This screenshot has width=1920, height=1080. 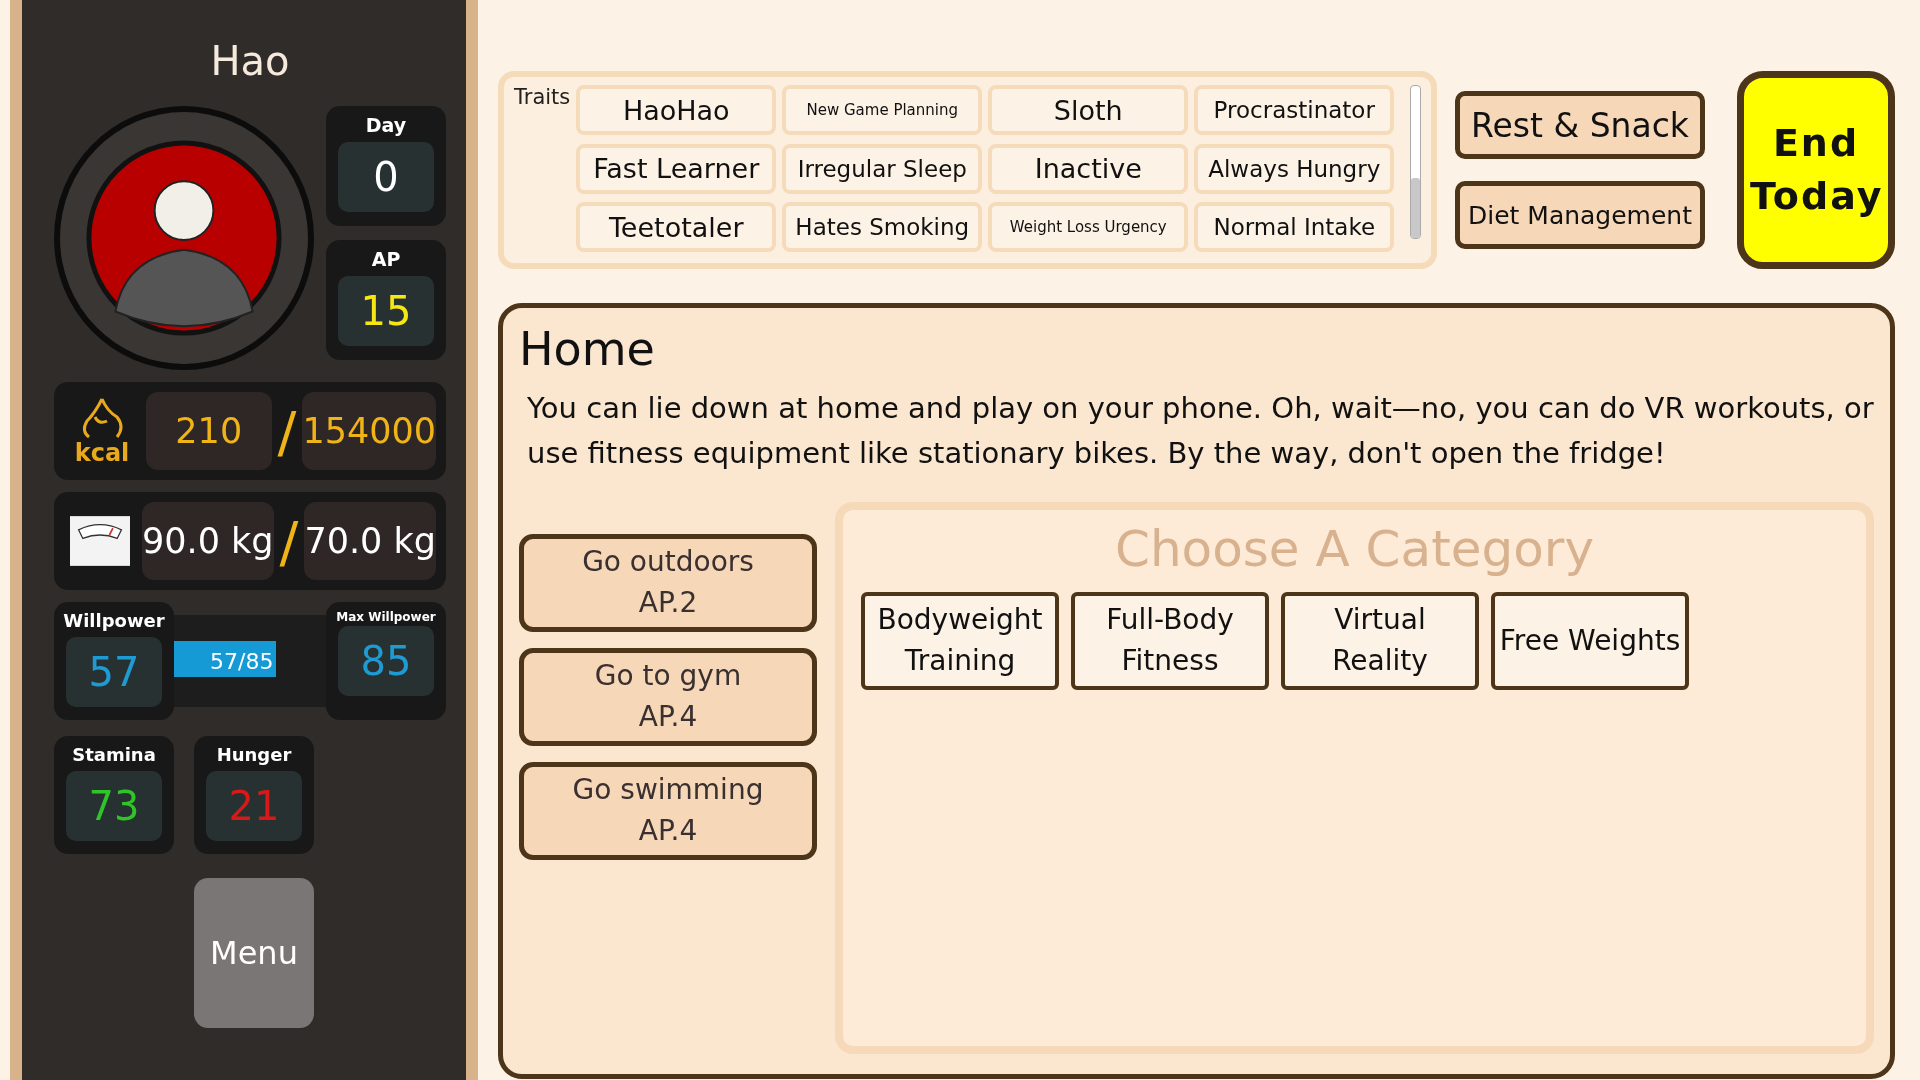 What do you see at coordinates (1415, 162) in the screenshot?
I see `scrollbar` at bounding box center [1415, 162].